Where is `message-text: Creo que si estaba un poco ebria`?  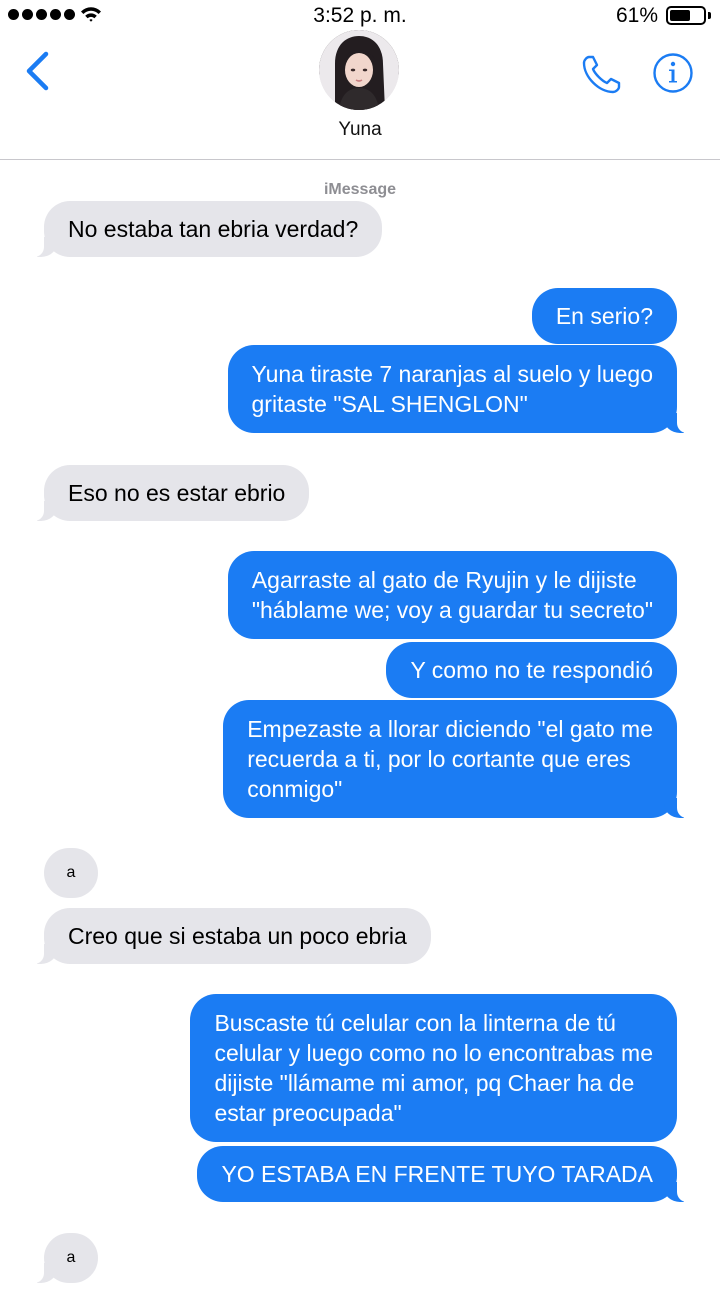
message-text: Creo que si estaba un poco ebria is located at coordinates (237, 936).